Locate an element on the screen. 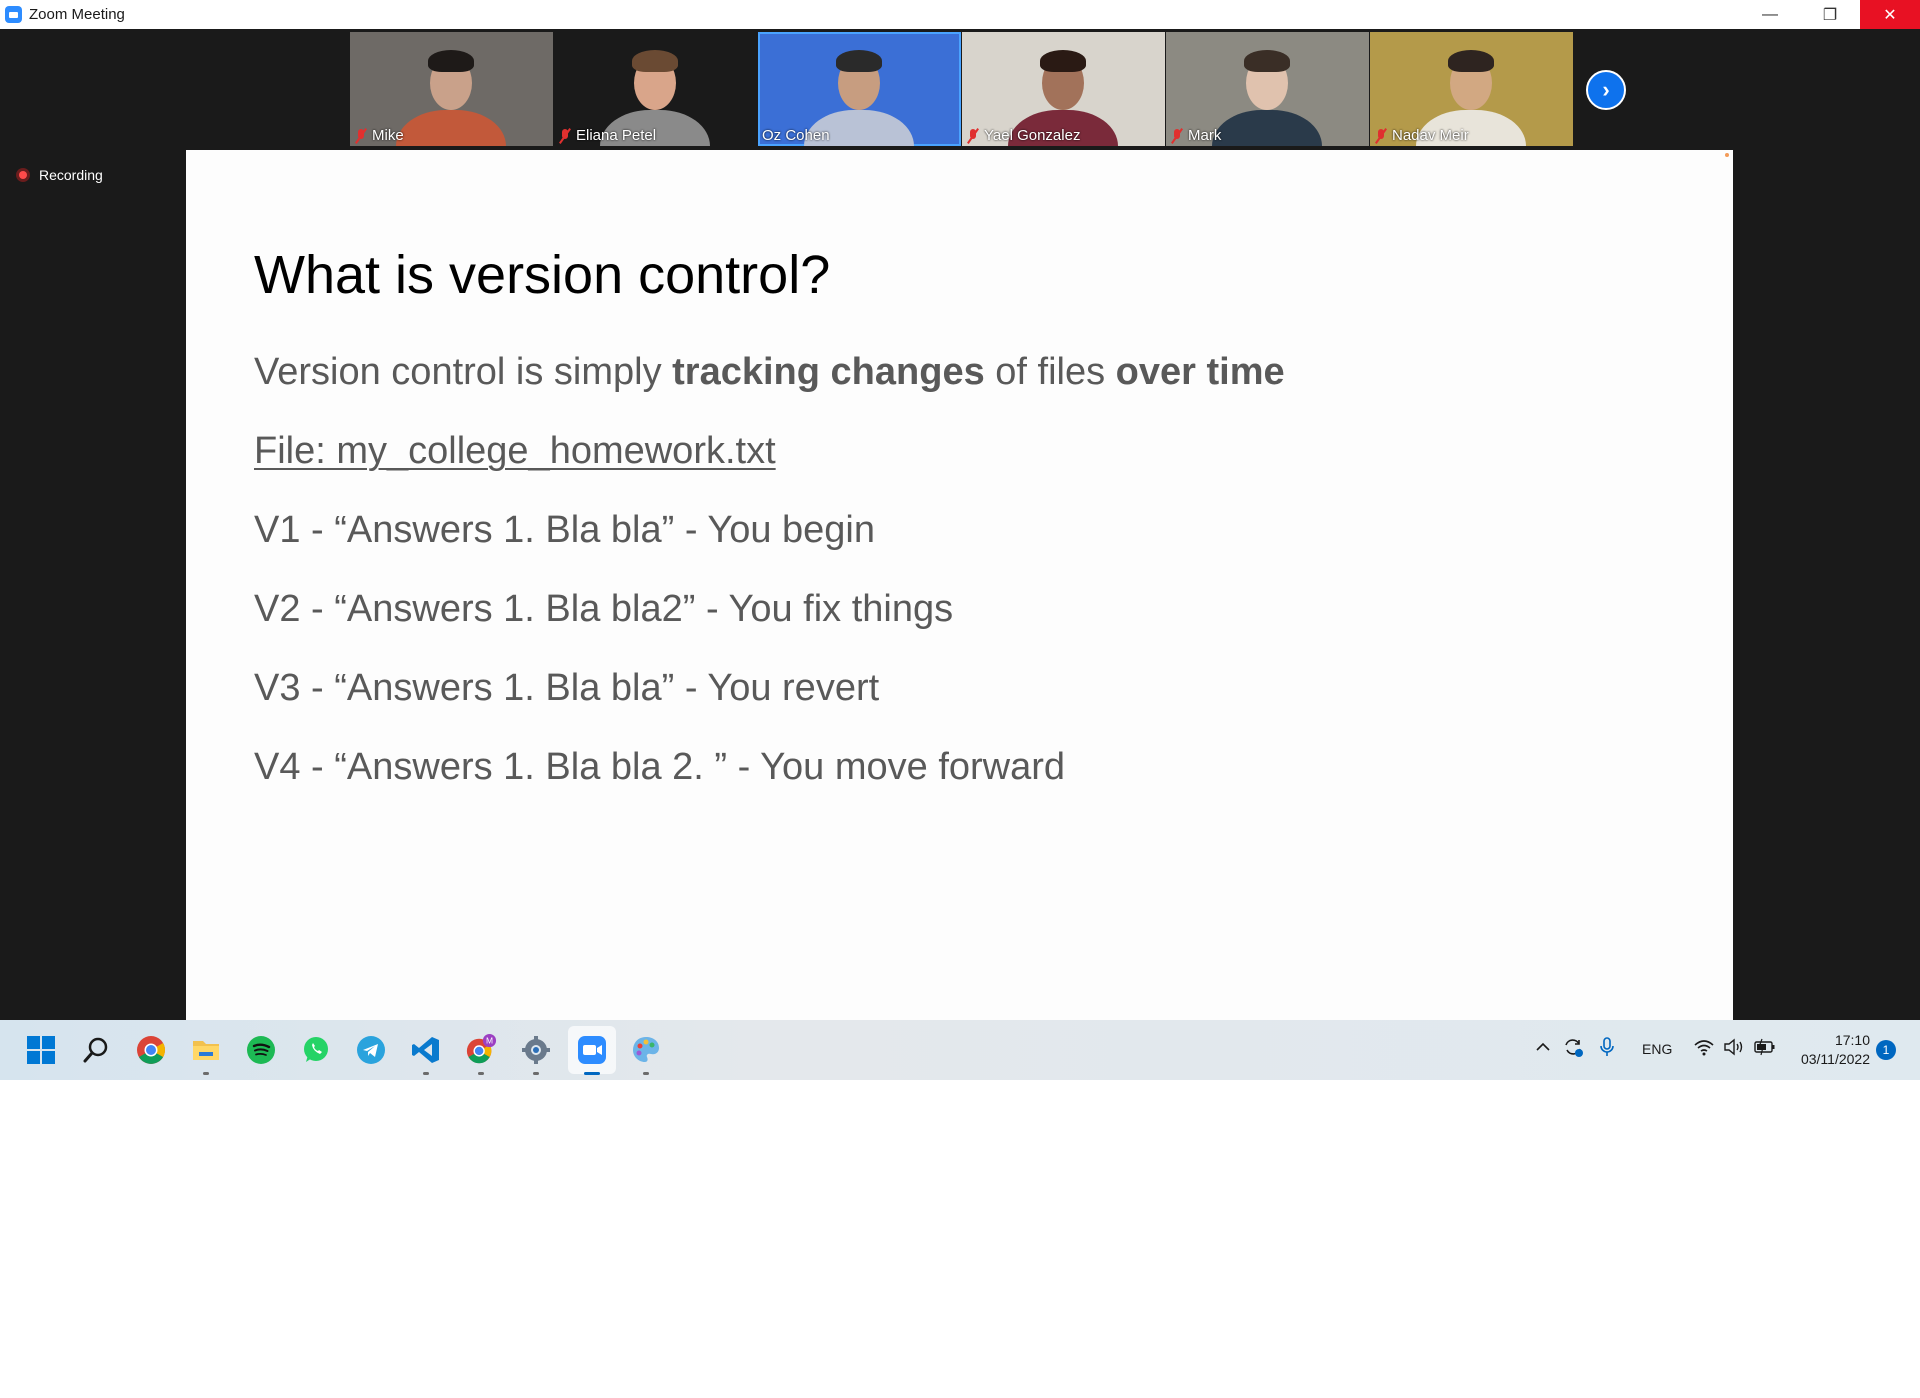 This screenshot has width=1920, height=1398. slide-version-line: V3 - “Answers 1. Bla bla” - You revert is located at coordinates (567, 688).